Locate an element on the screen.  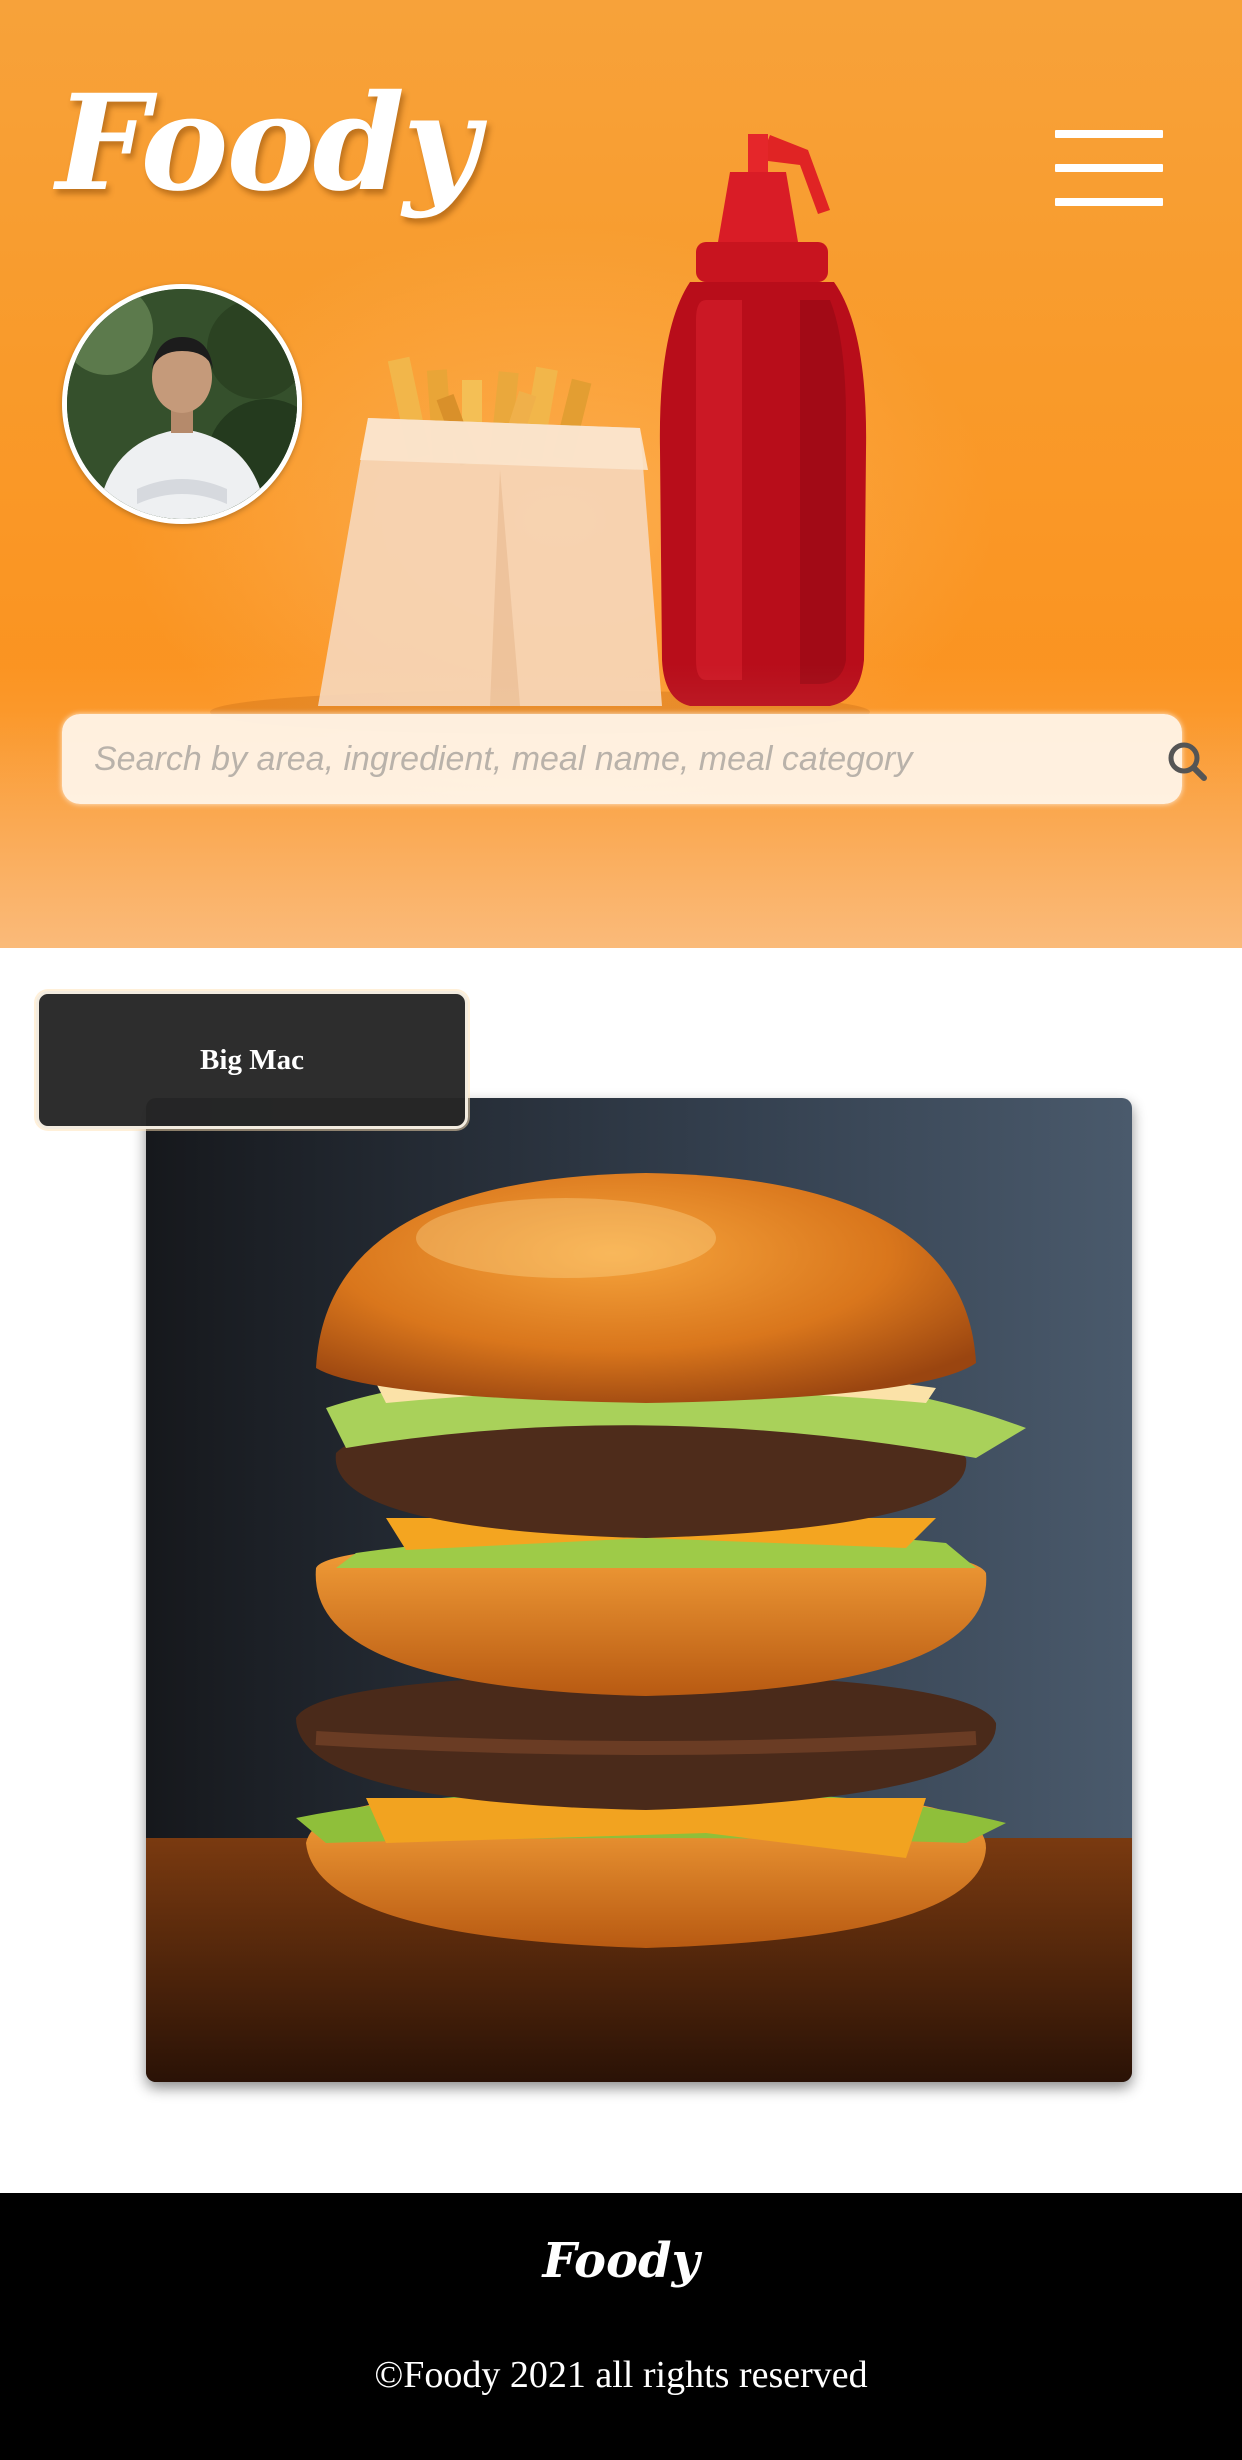
copyright-text: ©Foody 2021 all rights reserved is located at coordinates (621, 2375).